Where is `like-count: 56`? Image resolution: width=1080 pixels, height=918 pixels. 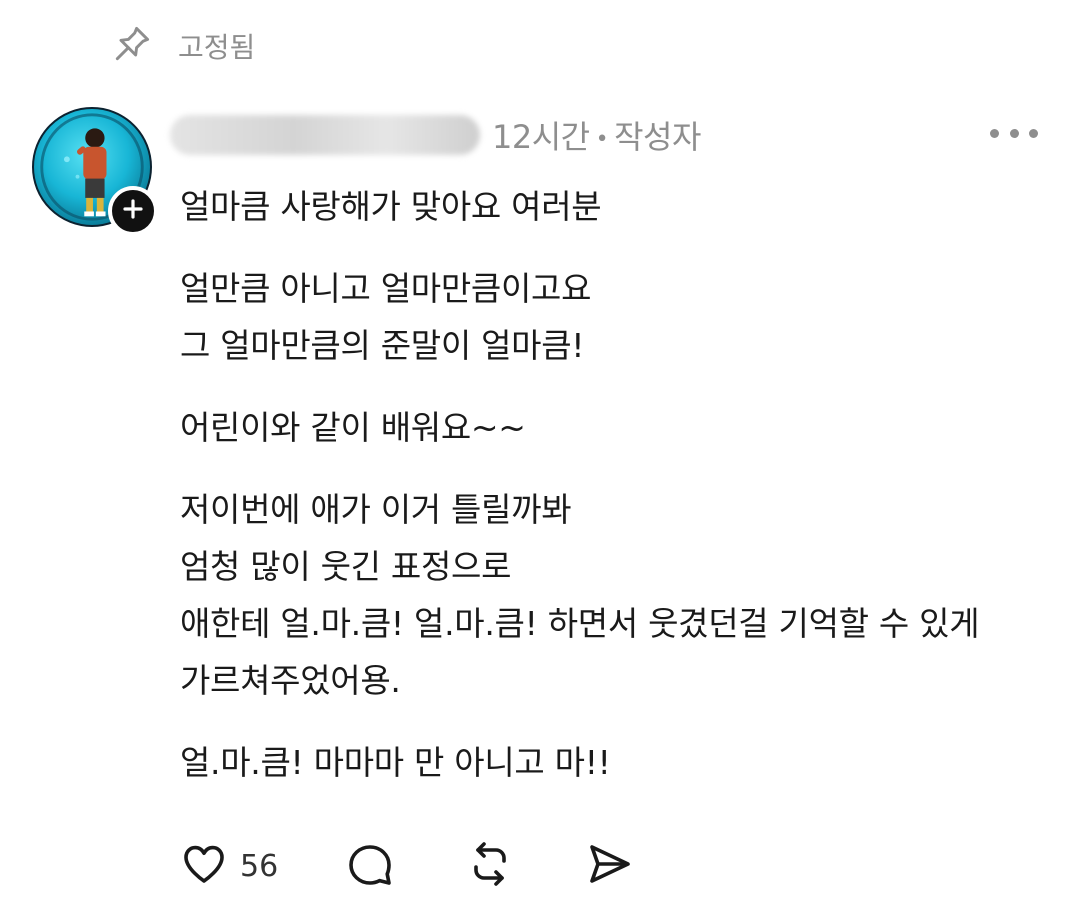 like-count: 56 is located at coordinates (259, 866).